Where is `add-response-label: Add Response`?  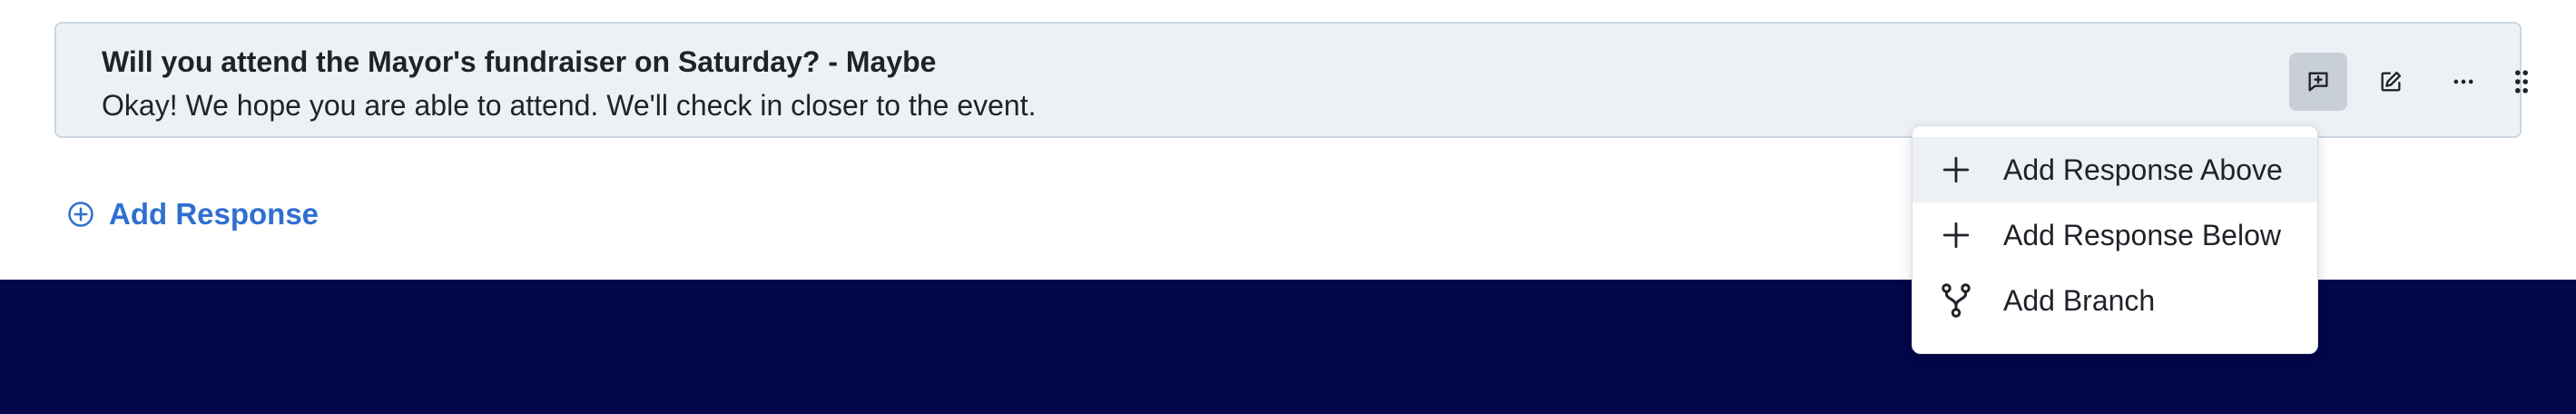 add-response-label: Add Response is located at coordinates (214, 214).